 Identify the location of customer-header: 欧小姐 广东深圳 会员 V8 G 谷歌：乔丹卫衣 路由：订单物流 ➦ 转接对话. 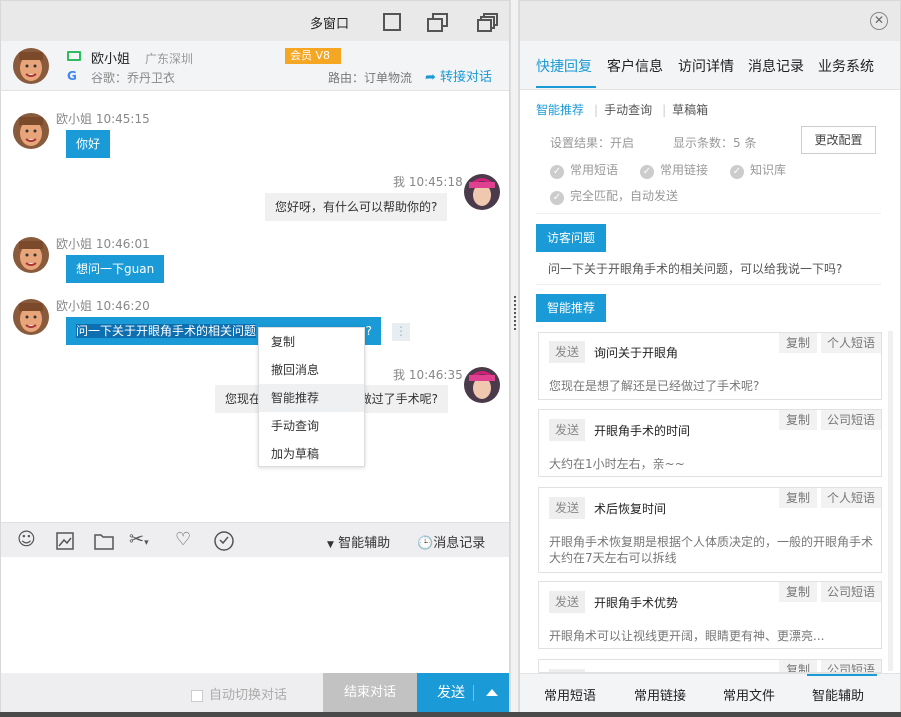
(255, 66).